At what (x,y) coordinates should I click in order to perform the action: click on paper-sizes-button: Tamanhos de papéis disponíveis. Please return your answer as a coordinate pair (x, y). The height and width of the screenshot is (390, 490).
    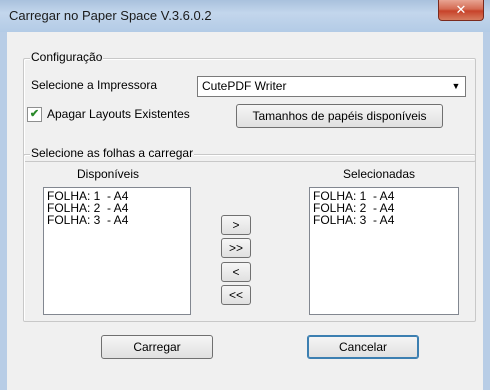
    Looking at the image, I should click on (339, 116).